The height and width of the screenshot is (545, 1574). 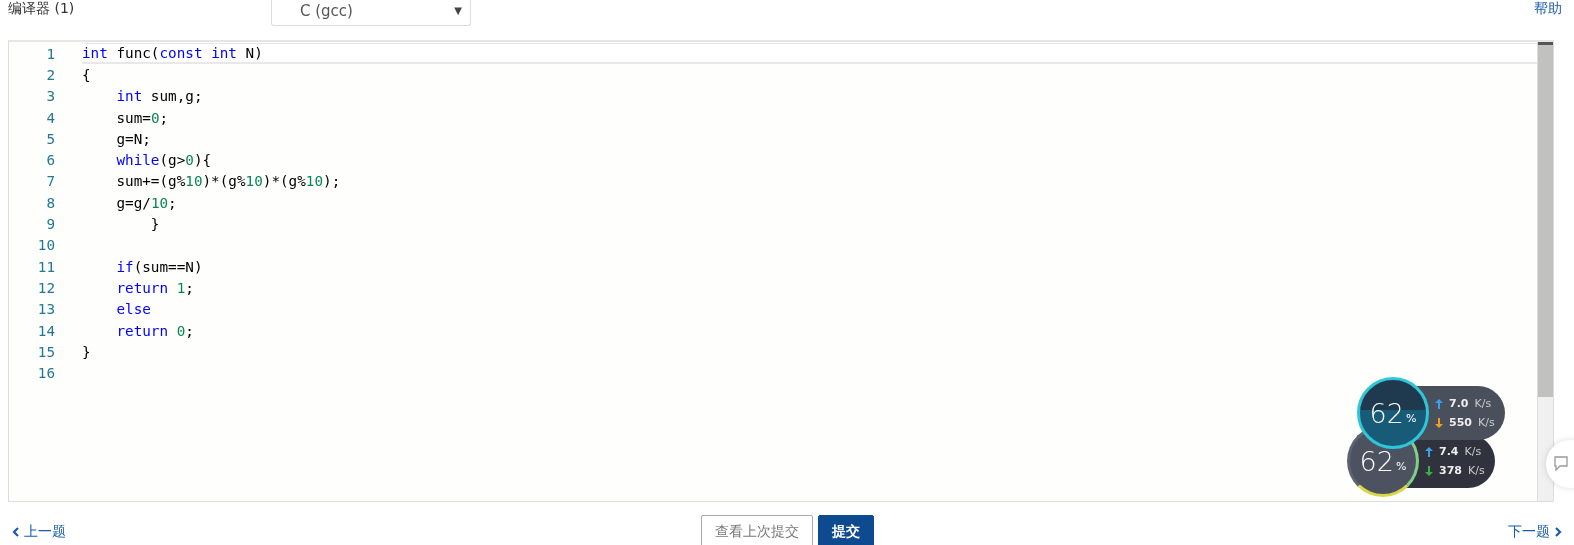 What do you see at coordinates (45, 245) in the screenshot?
I see `line-number: 10` at bounding box center [45, 245].